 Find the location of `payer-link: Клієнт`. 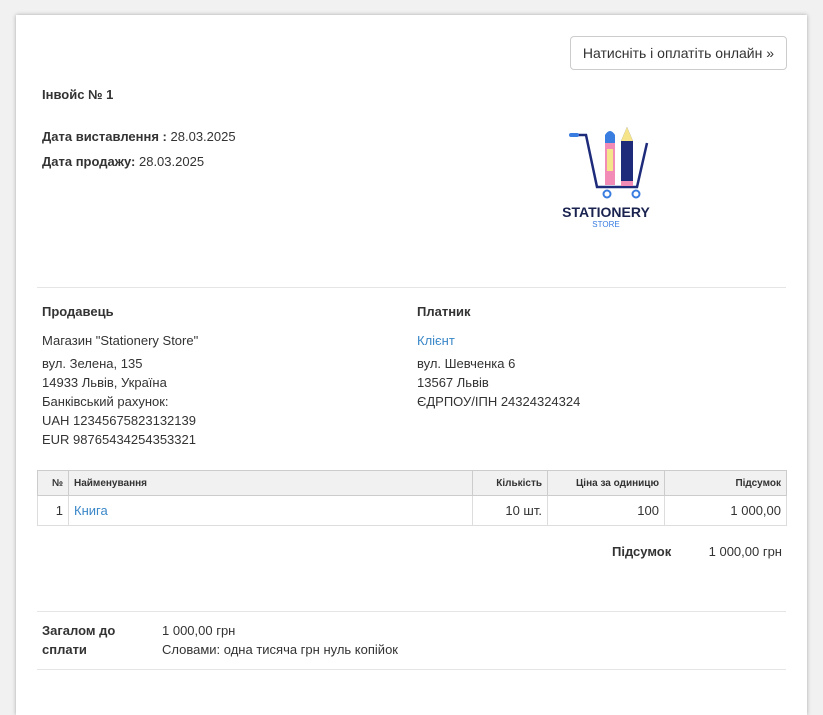

payer-link: Клієнт is located at coordinates (436, 340).